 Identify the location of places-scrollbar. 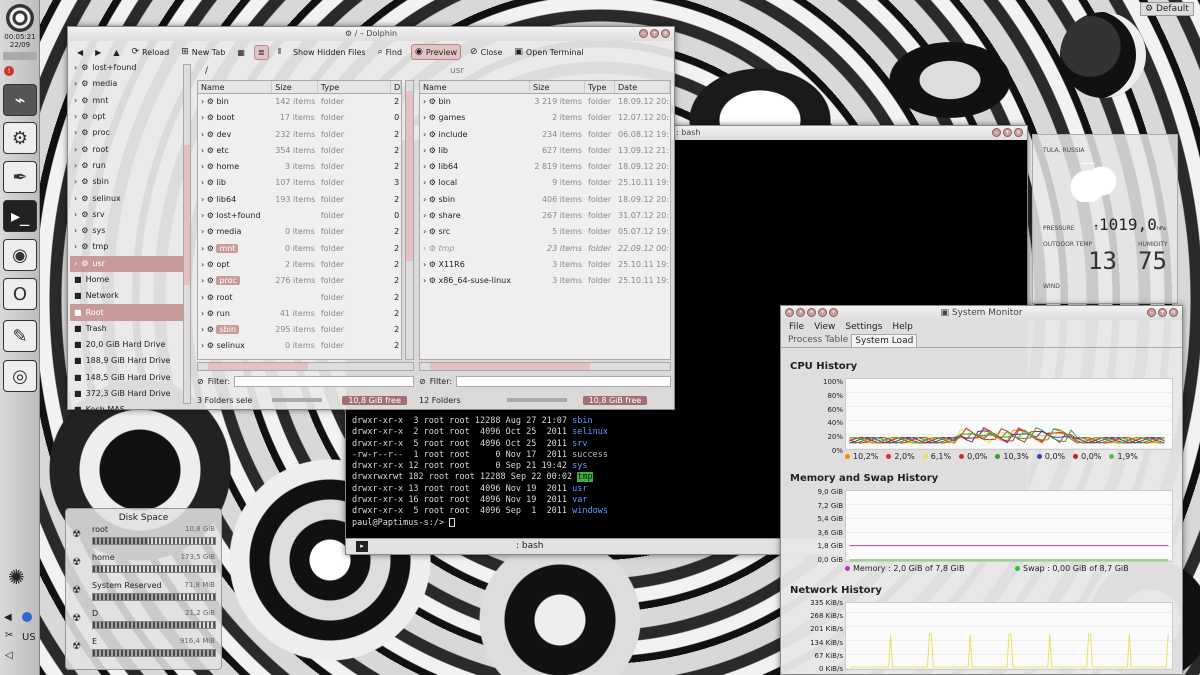
(187, 234).